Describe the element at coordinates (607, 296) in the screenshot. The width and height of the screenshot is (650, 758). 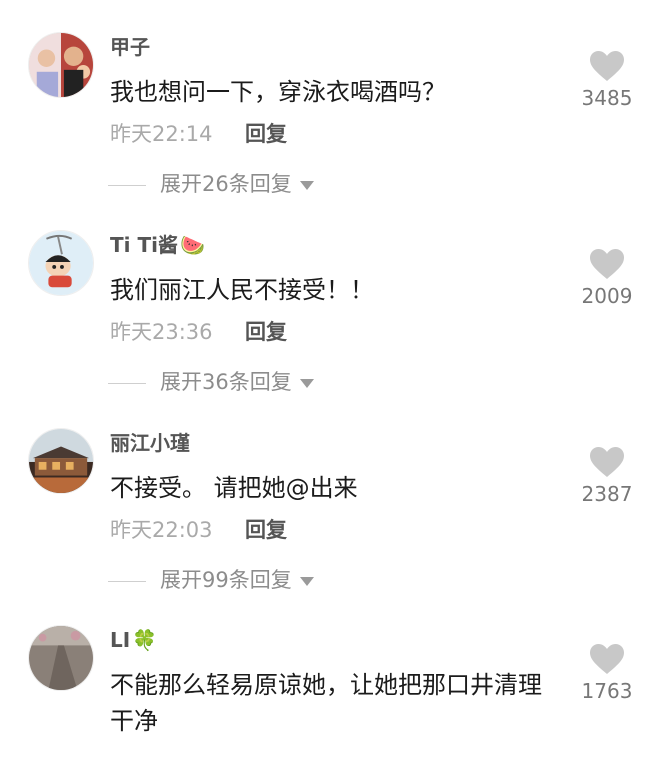
I see `like-count: 2009` at that location.